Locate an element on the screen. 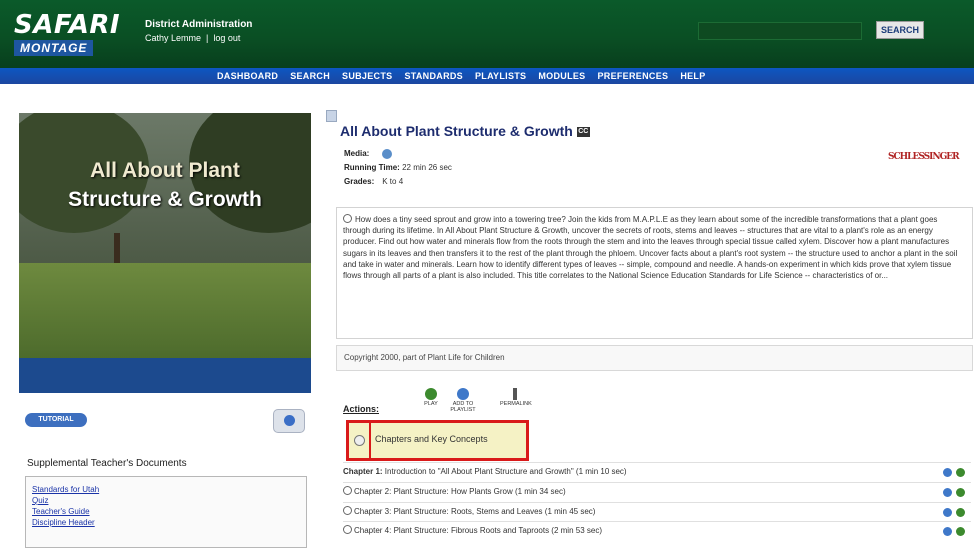  add-to-playlist-label: ADD TO PLAYLIST is located at coordinates (463, 407).